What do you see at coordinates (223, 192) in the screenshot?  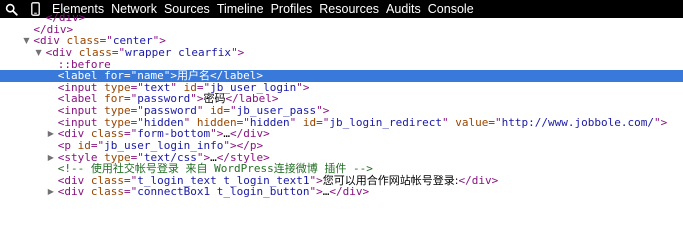 I see `token-val: connectBox1 t_login_button` at bounding box center [223, 192].